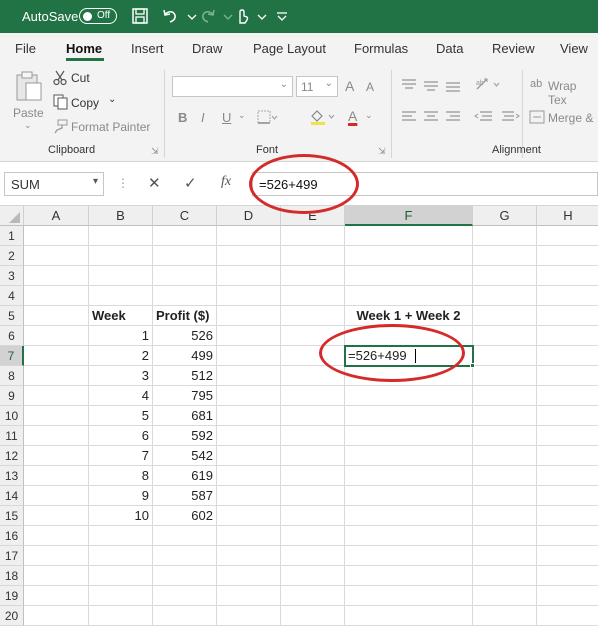 The image size is (598, 626). Describe the element at coordinates (409, 256) in the screenshot. I see `cell-f2` at that location.